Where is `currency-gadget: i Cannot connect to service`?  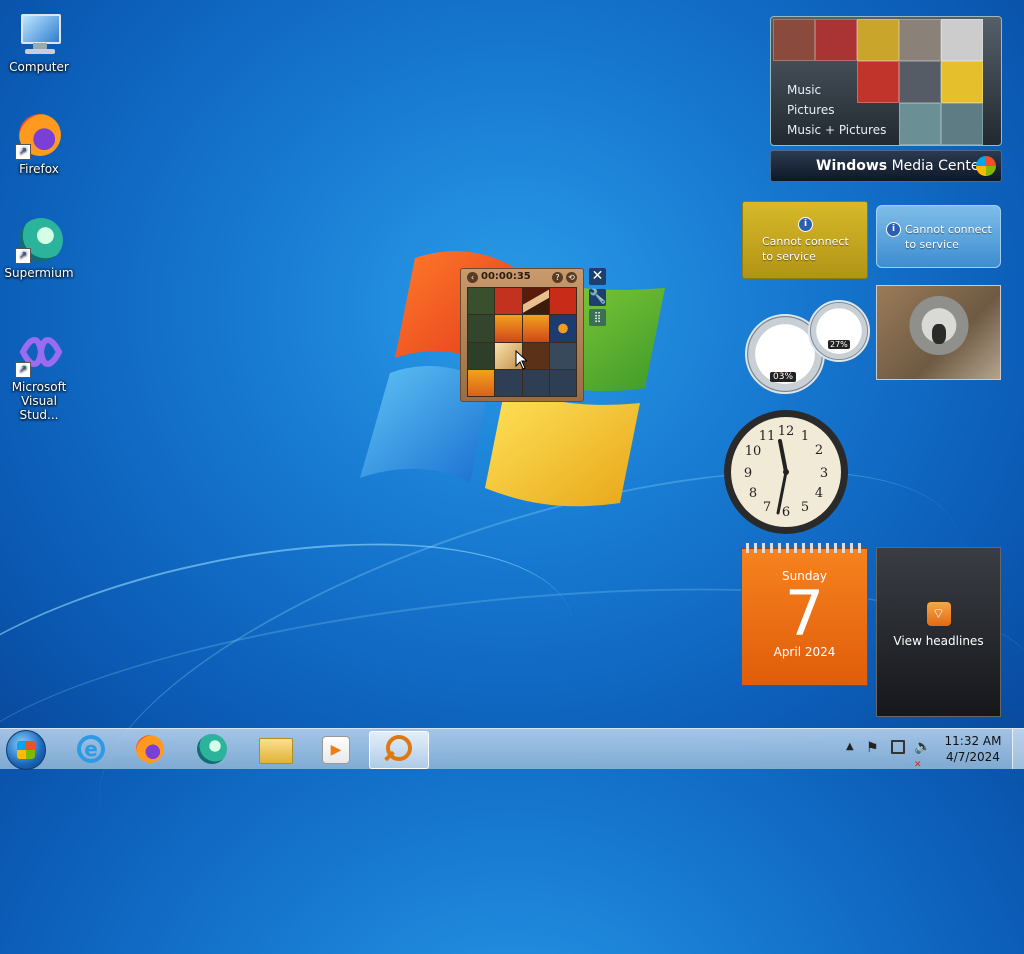
currency-gadget: i Cannot connect to service is located at coordinates (938, 236).